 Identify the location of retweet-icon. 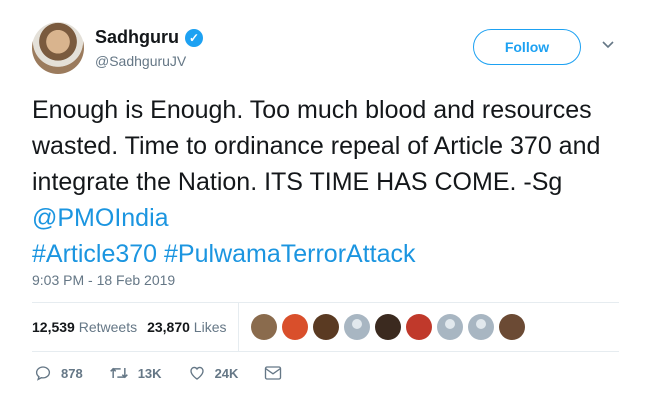
(118, 373).